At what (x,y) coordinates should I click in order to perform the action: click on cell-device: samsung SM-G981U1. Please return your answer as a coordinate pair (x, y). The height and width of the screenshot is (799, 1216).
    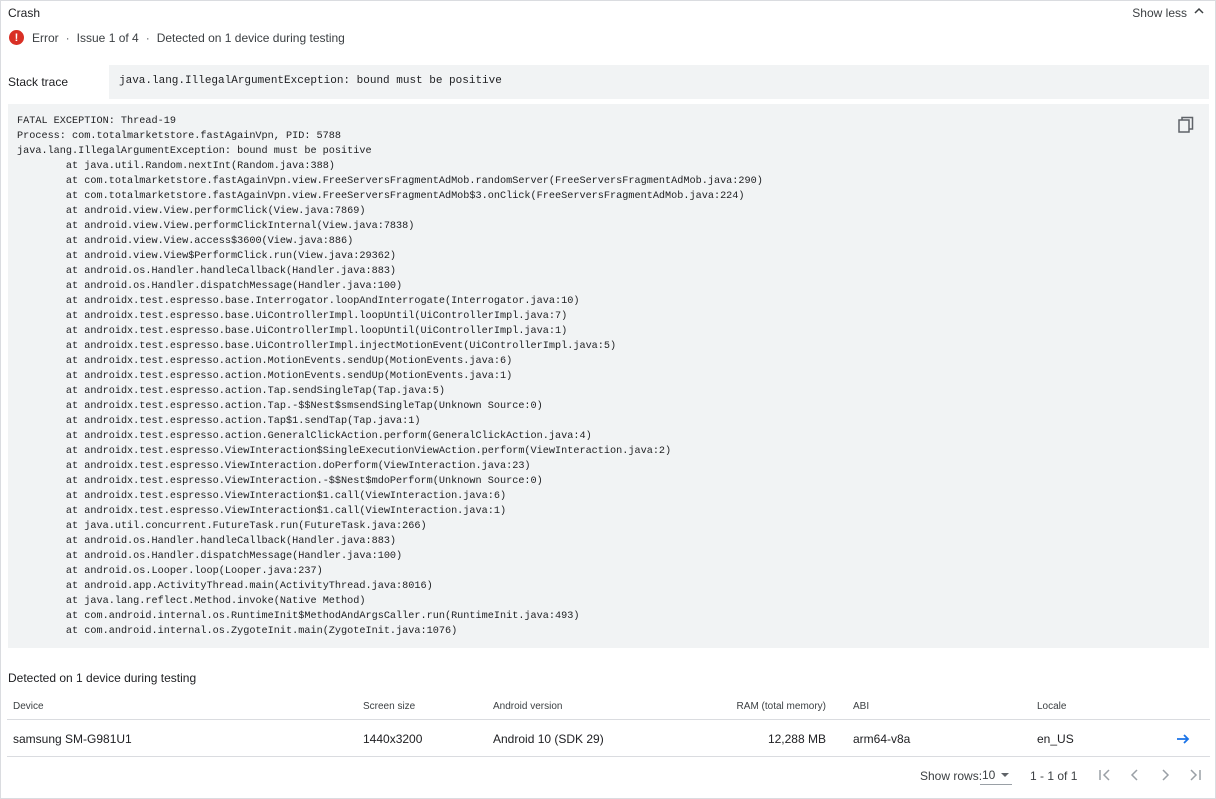
    Looking at the image, I should click on (72, 739).